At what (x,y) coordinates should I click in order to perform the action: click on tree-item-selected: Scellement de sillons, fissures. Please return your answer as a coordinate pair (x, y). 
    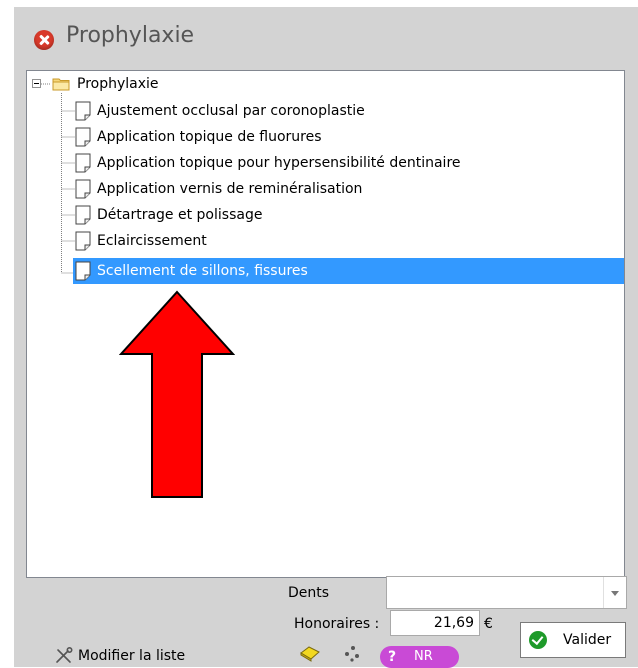
    Looking at the image, I should click on (348, 271).